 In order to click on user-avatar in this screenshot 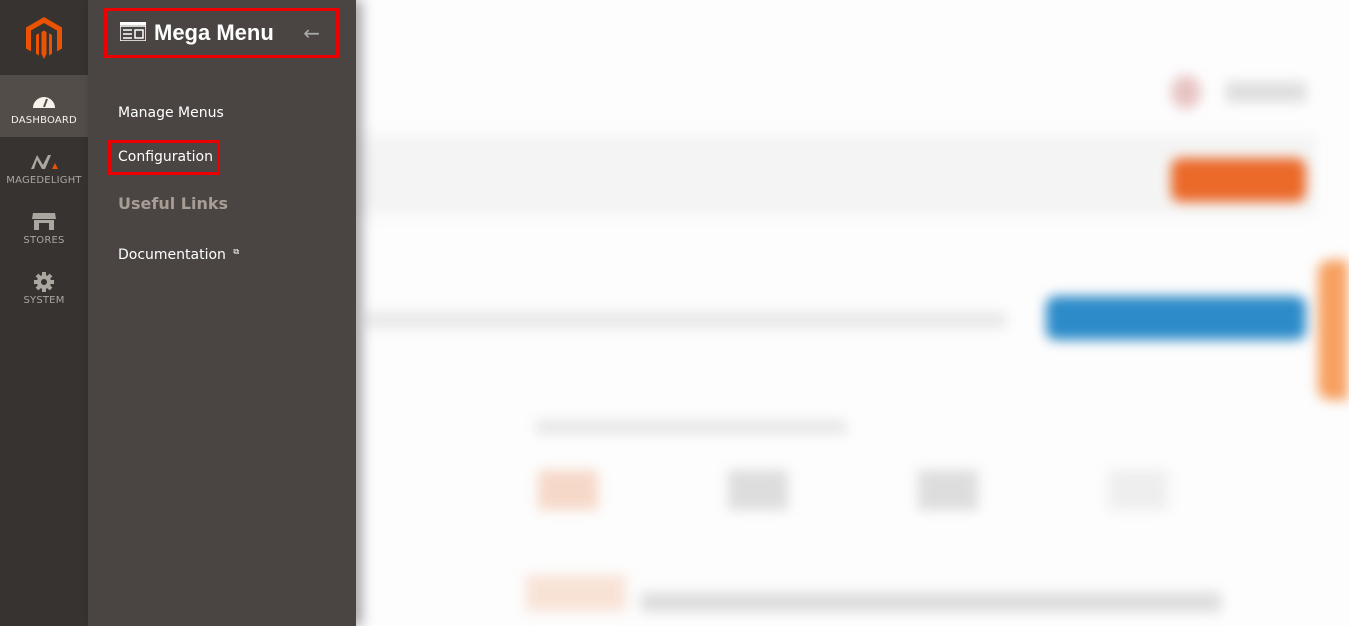, I will do `click(1186, 92)`.